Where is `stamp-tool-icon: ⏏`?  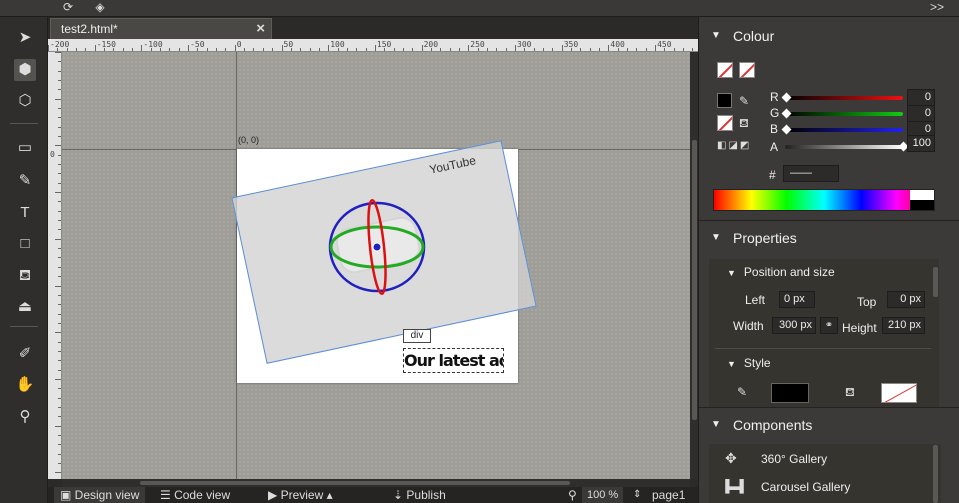
stamp-tool-icon: ⏏ is located at coordinates (25, 307).